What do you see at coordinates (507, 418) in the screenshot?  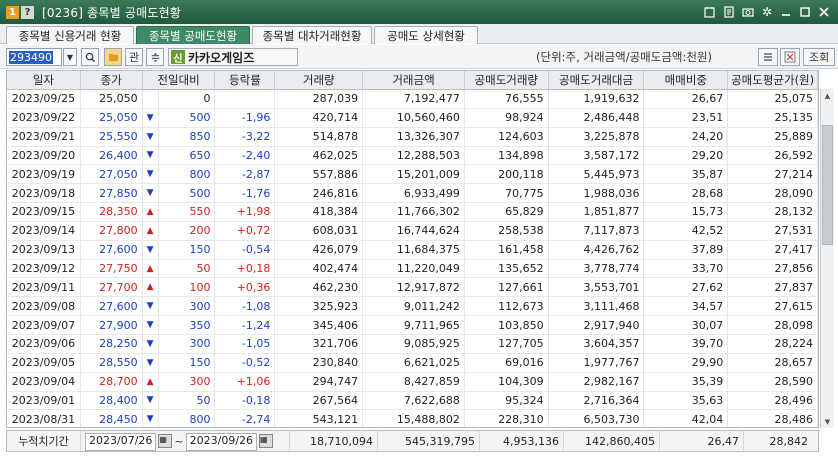 I see `cell-short-volume: 228,310` at bounding box center [507, 418].